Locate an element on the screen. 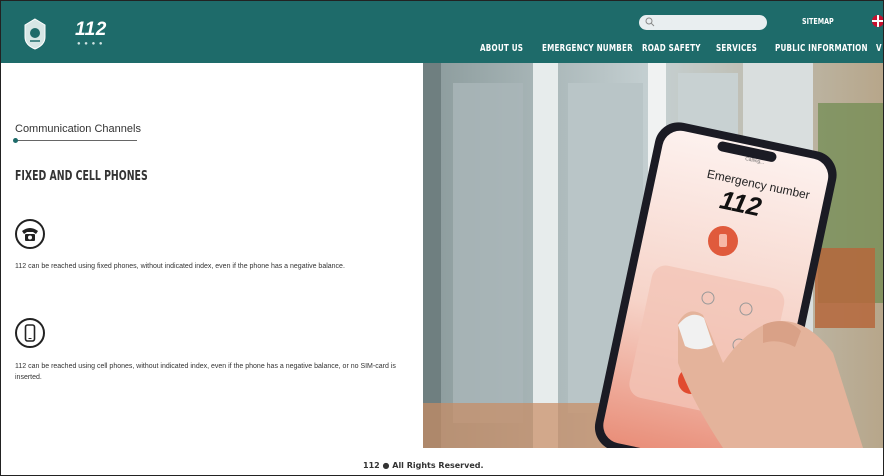  search-bar is located at coordinates (703, 22).